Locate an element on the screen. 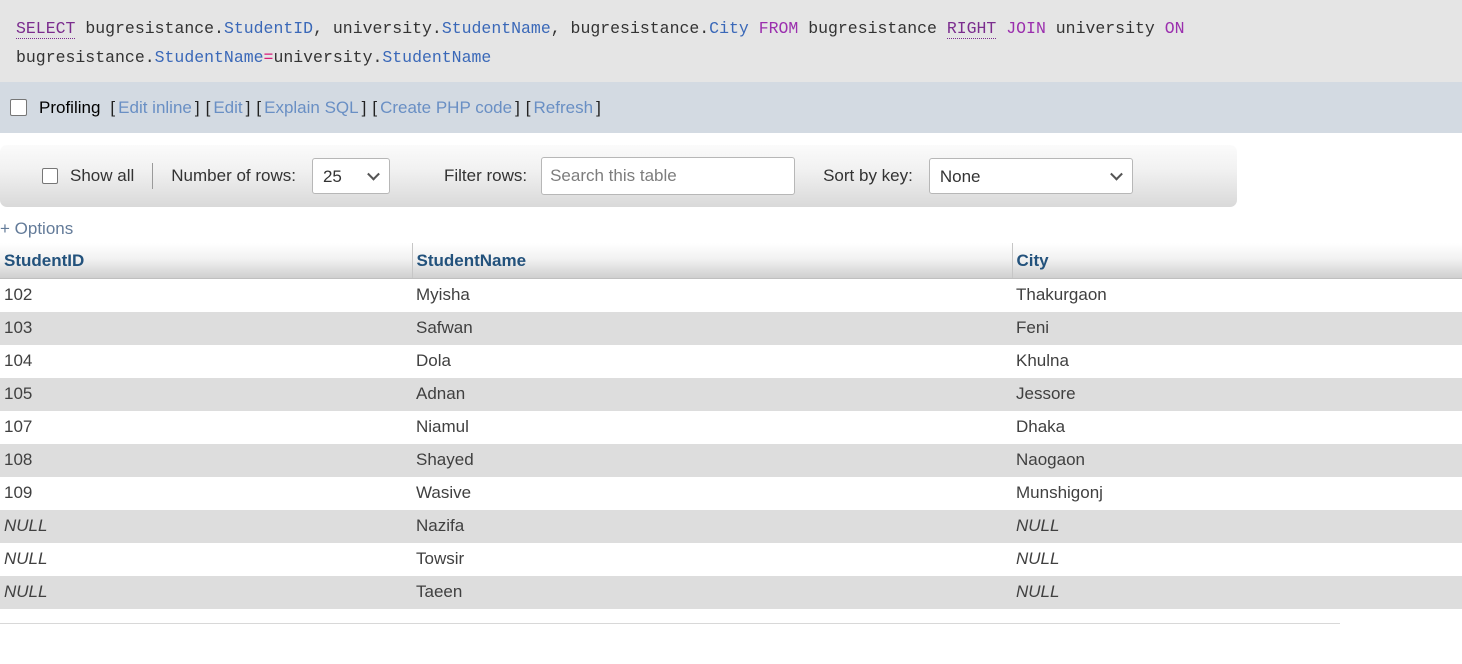  cell-studentid: 108 is located at coordinates (206, 460).